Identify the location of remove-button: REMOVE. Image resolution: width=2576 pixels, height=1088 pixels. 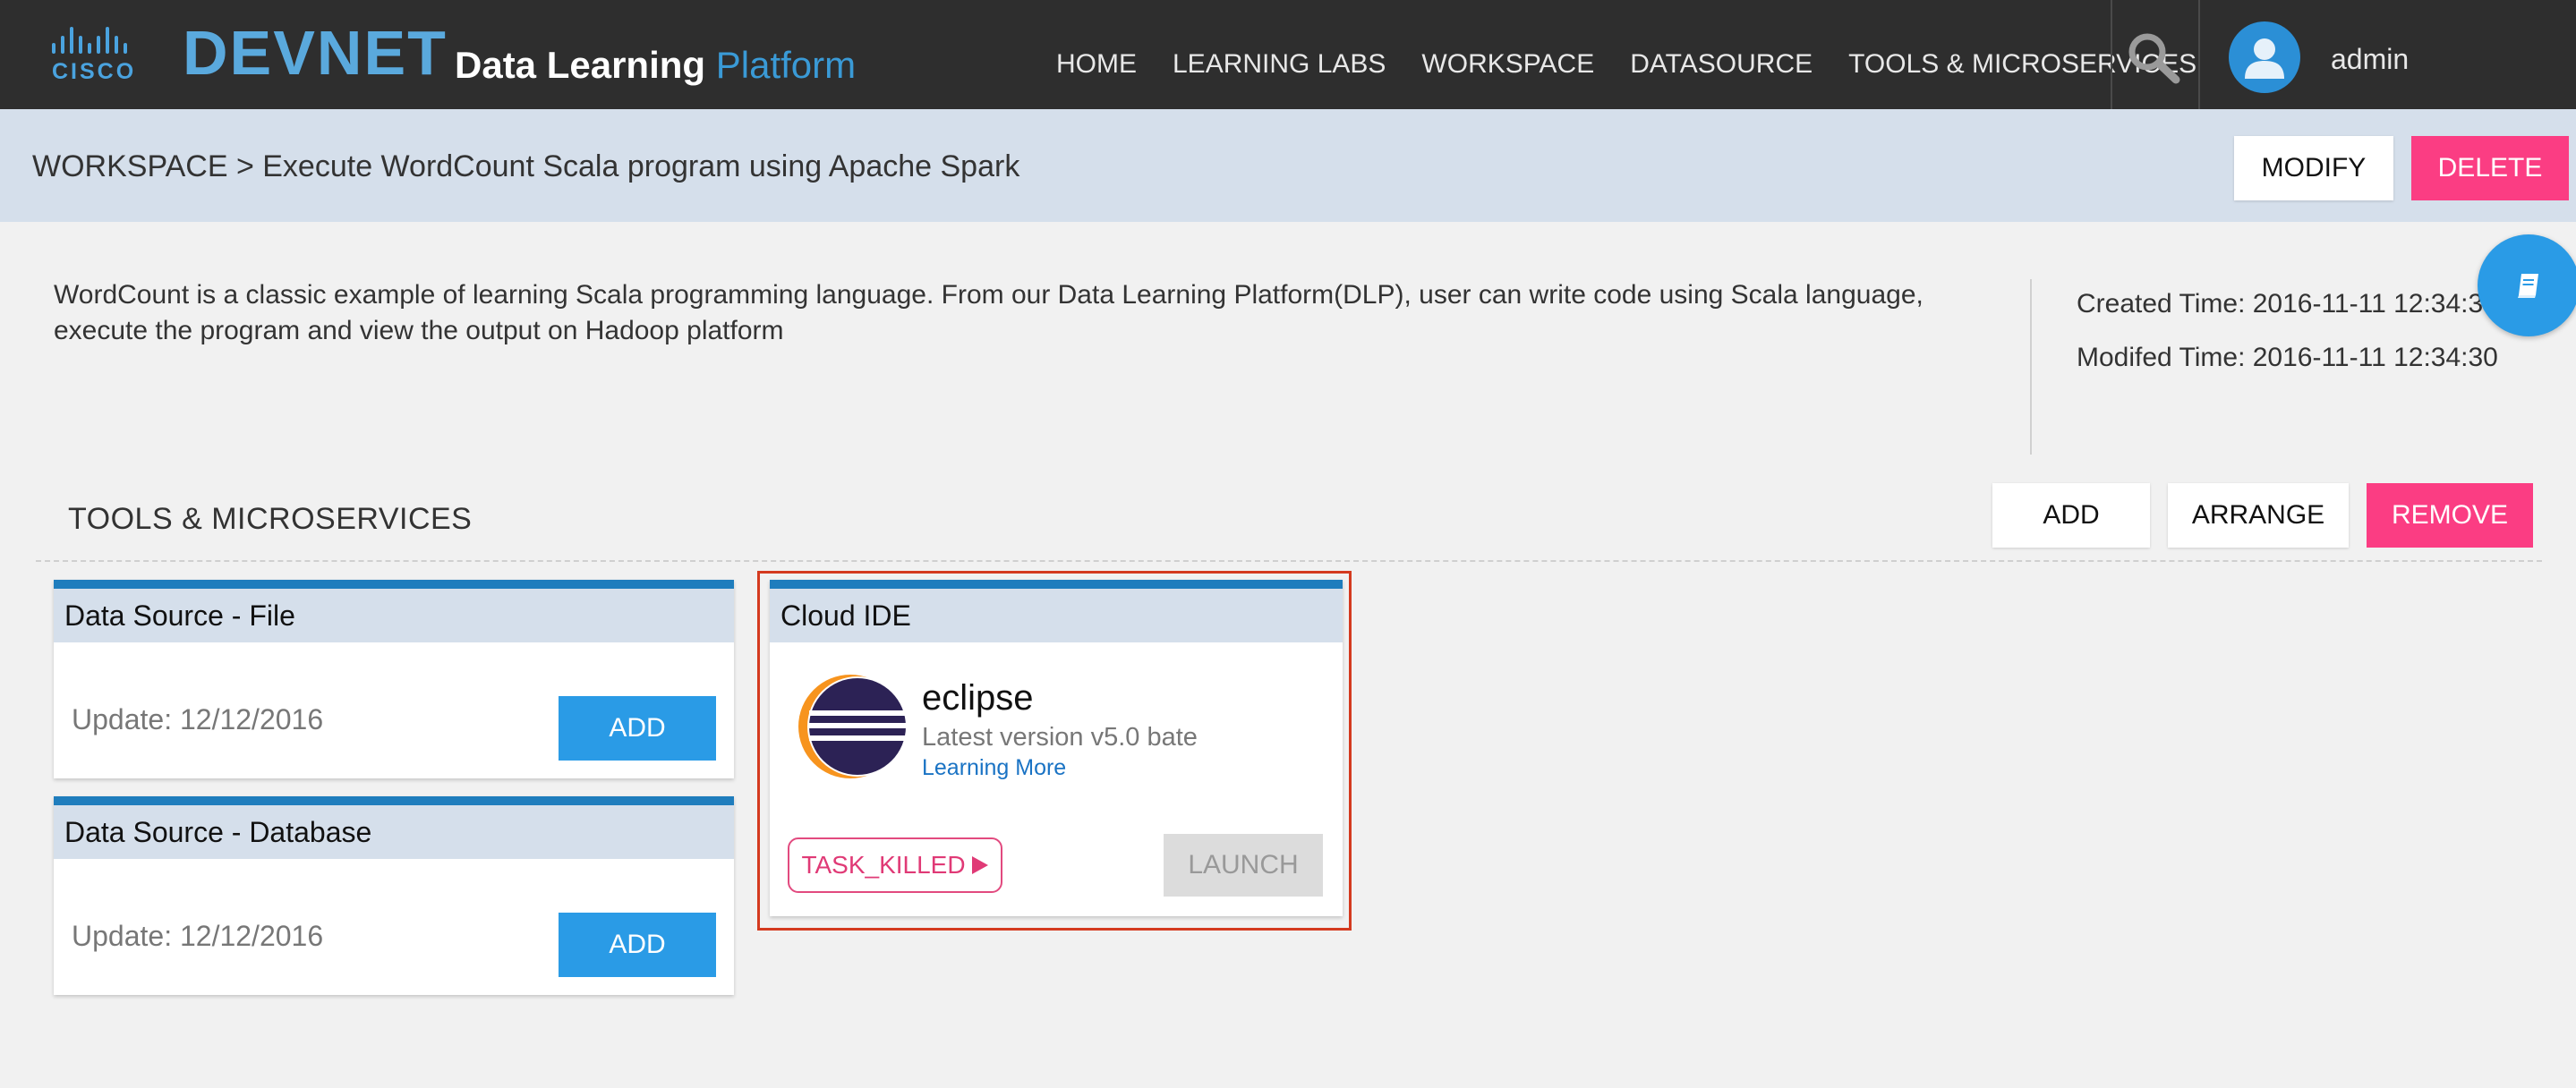
(2450, 515).